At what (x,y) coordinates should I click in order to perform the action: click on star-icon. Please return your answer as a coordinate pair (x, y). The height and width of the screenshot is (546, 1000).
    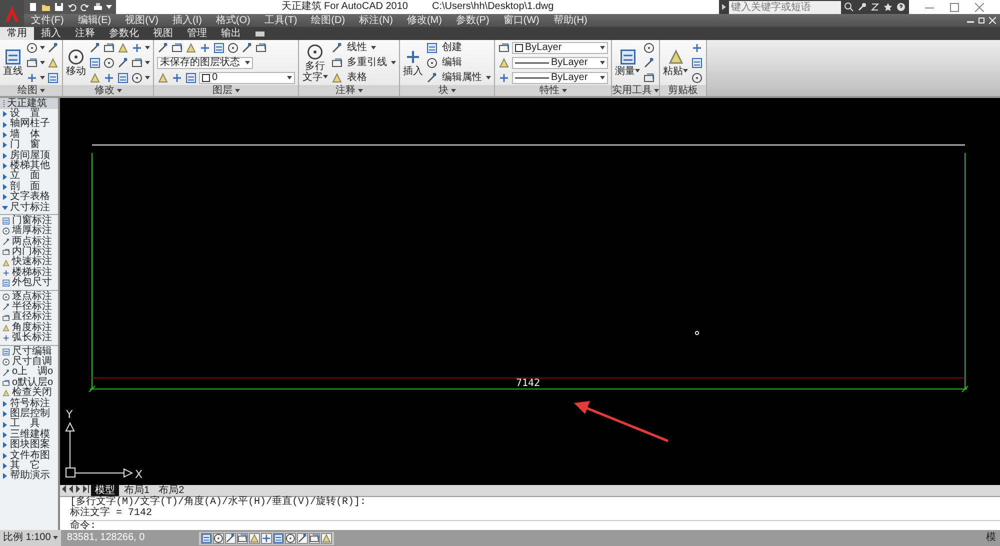
    Looking at the image, I should click on (888, 7).